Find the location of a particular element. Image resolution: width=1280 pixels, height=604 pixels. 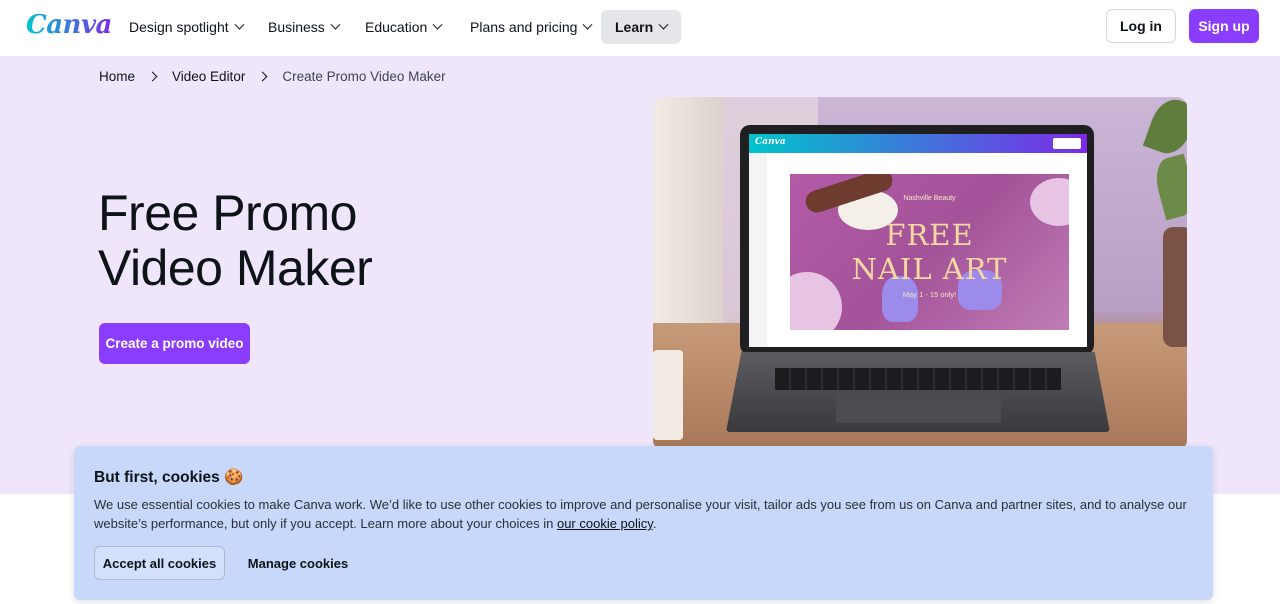

design-title: FREE NAIL ART is located at coordinates (929, 252).